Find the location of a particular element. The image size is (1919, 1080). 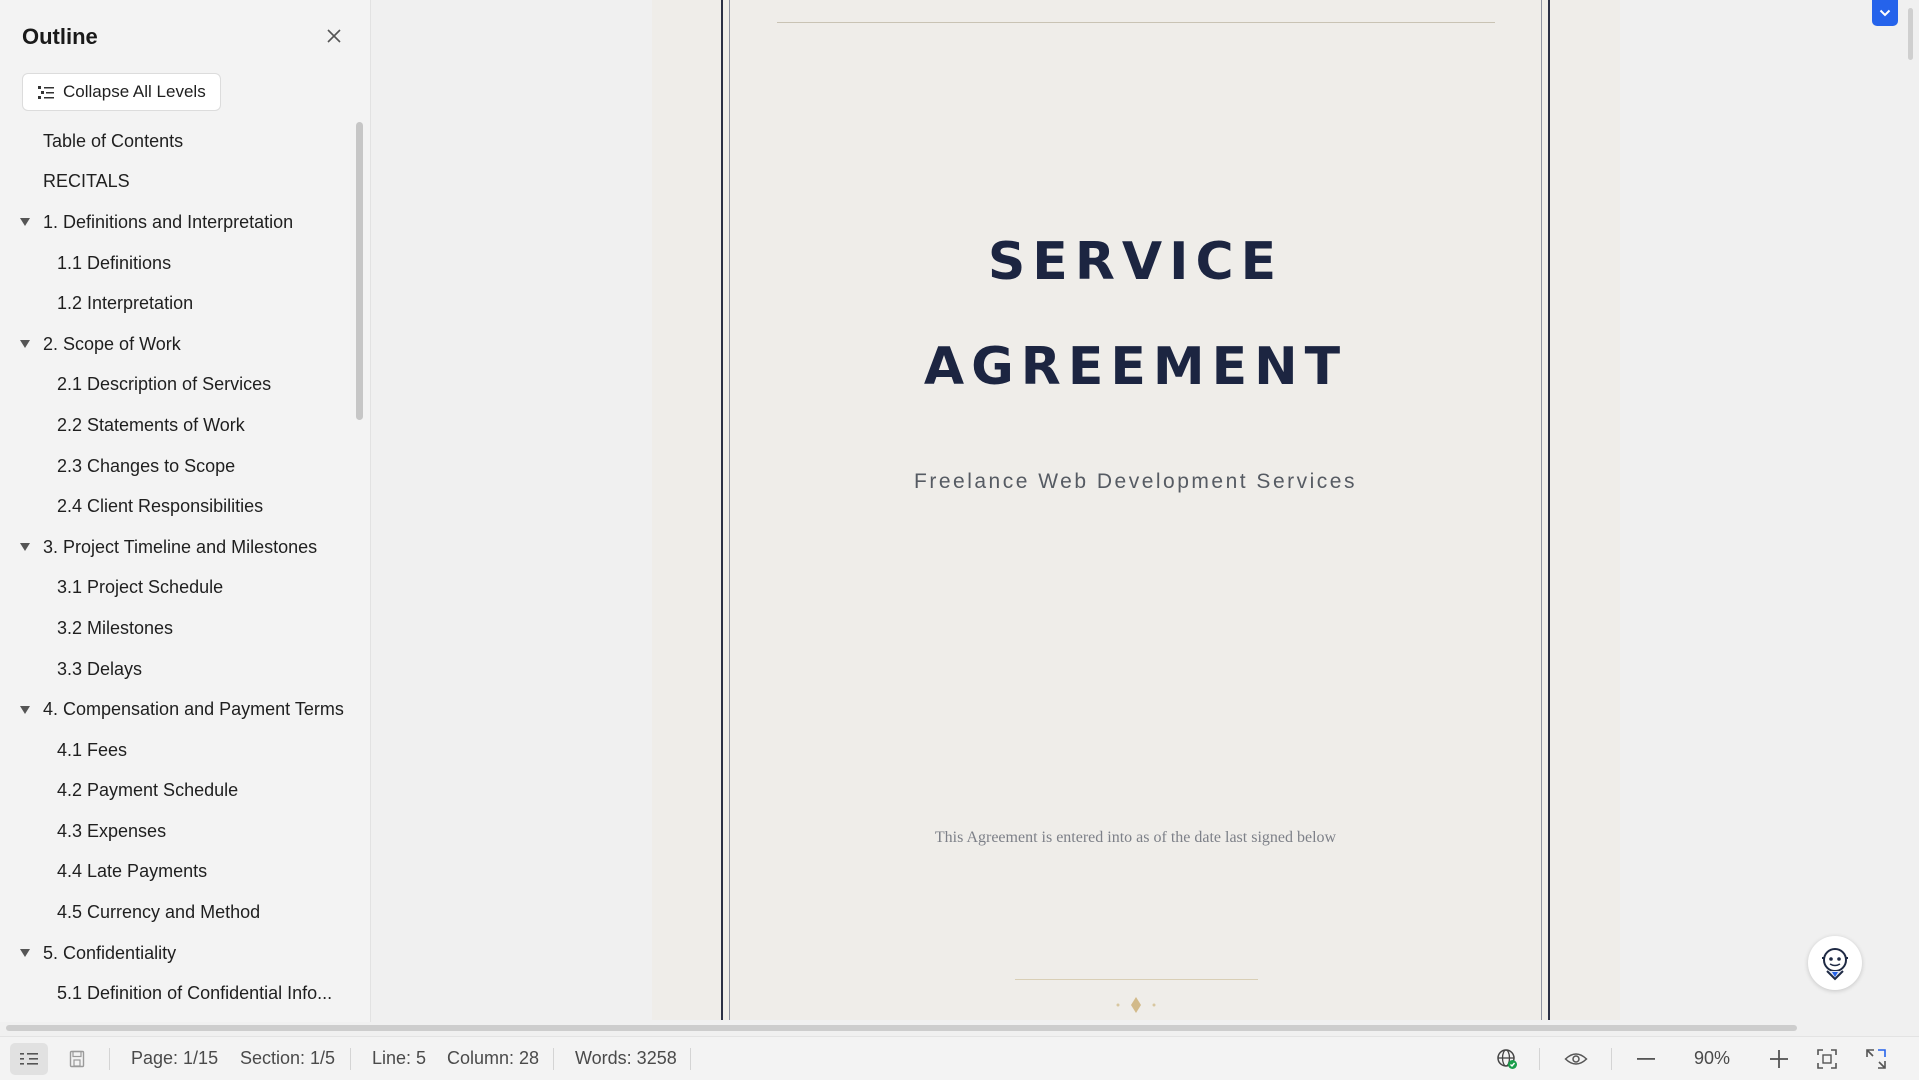

bottom-rule is located at coordinates (1136, 979).